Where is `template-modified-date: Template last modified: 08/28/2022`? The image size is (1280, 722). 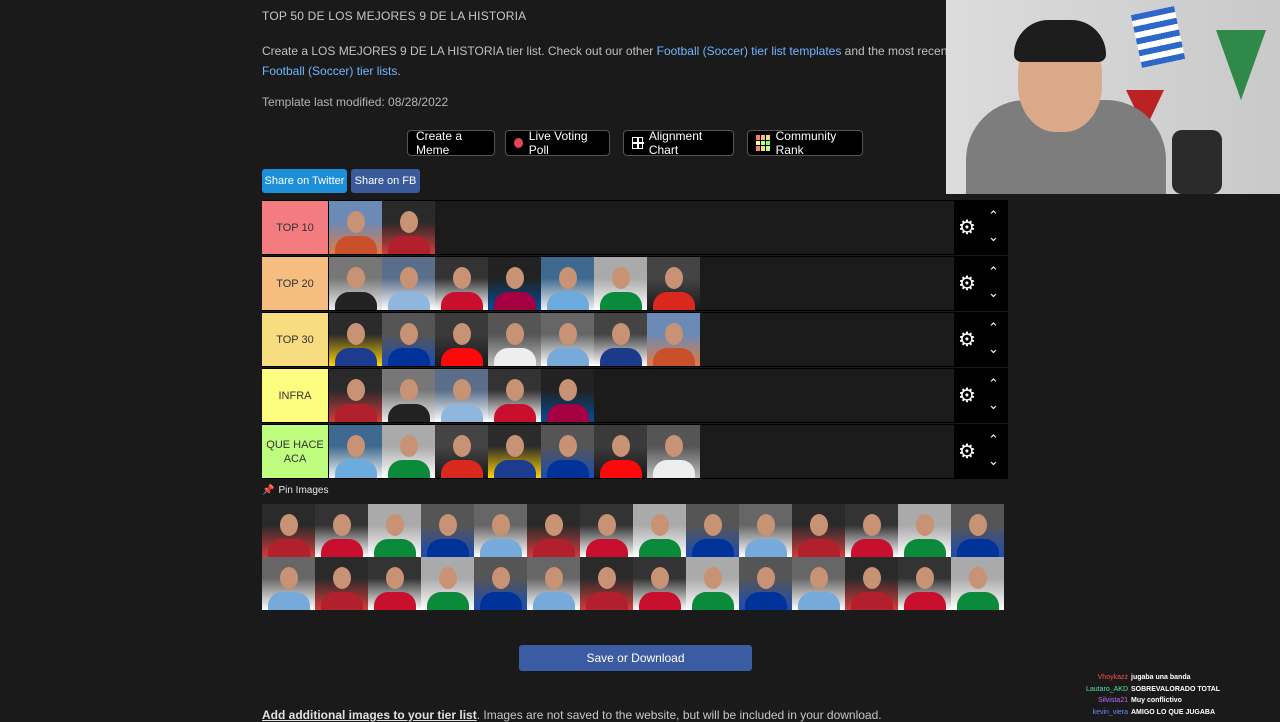 template-modified-date: Template last modified: 08/28/2022 is located at coordinates (355, 102).